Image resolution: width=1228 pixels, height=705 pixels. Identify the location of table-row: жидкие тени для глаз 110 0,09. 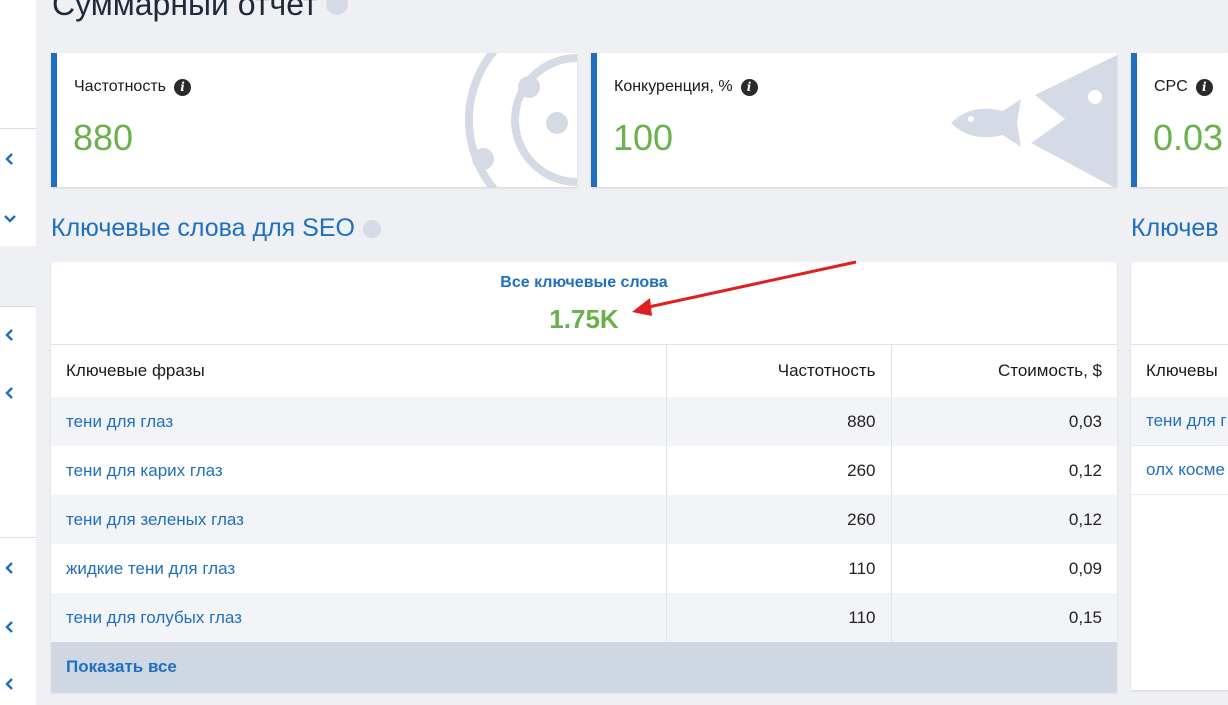
(584, 568).